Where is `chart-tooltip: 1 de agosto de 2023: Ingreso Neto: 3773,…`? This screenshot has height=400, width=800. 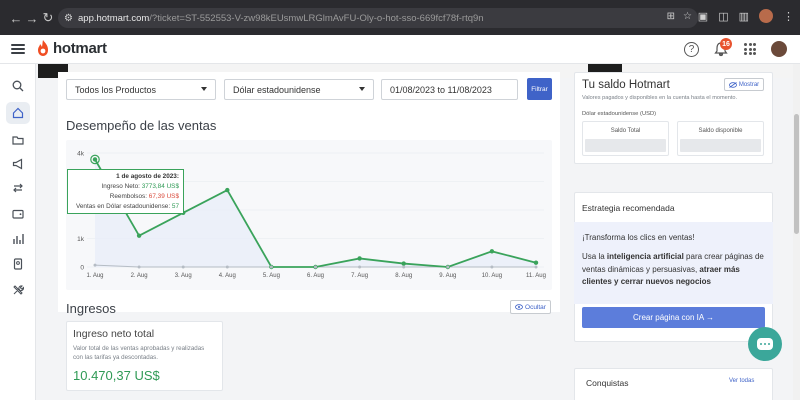 chart-tooltip: 1 de agosto de 2023: Ingreso Neto: 3773,… is located at coordinates (125, 191).